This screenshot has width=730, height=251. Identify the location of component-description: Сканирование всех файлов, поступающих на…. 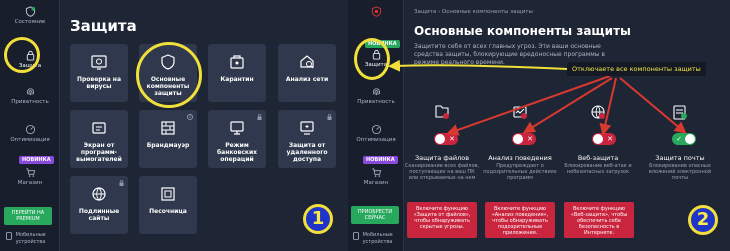
(442, 172).